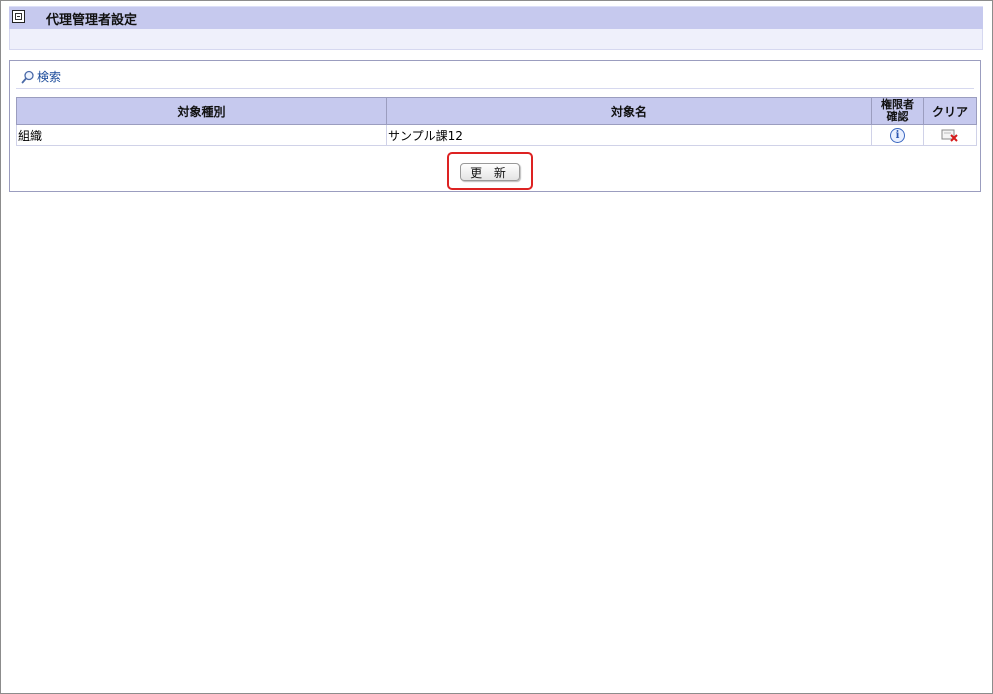 This screenshot has height=694, width=993. What do you see at coordinates (495, 88) in the screenshot?
I see `divider` at bounding box center [495, 88].